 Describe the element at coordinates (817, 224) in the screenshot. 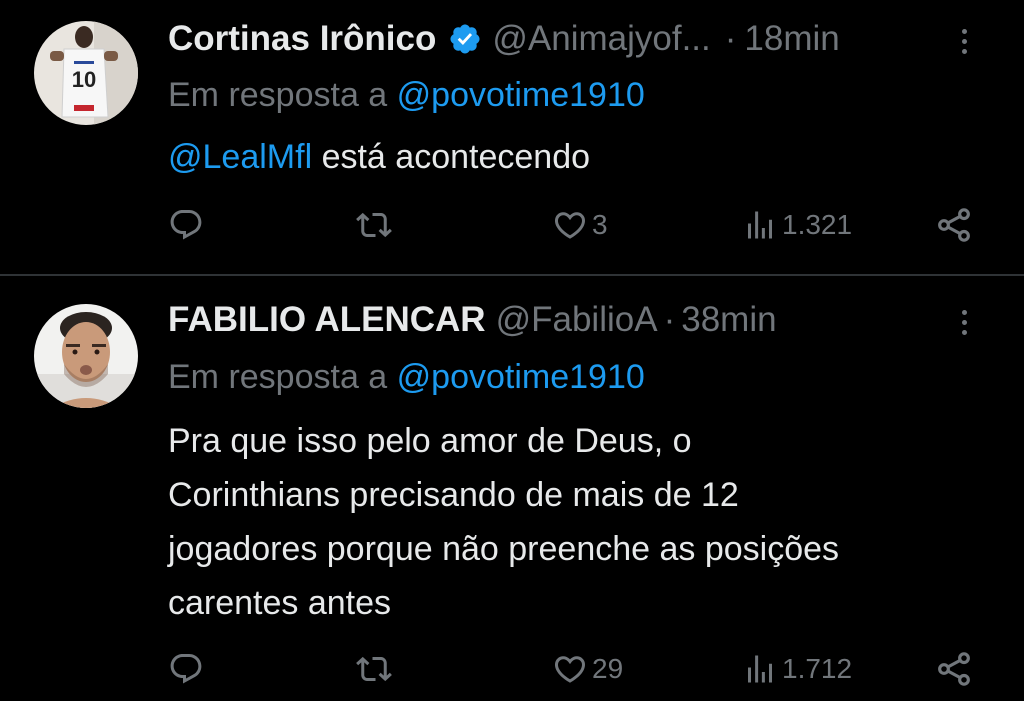

I see `view-count: 1.321` at that location.